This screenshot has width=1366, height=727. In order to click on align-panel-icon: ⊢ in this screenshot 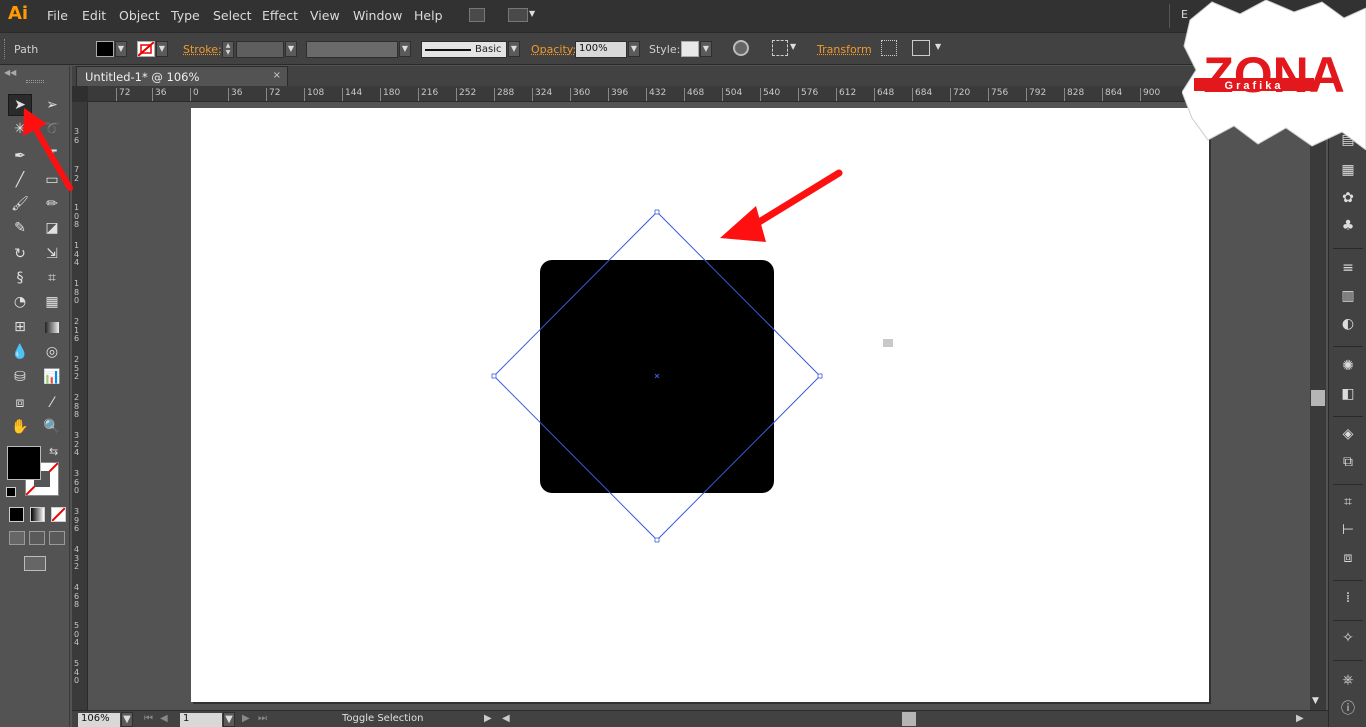, I will do `click(1348, 530)`.